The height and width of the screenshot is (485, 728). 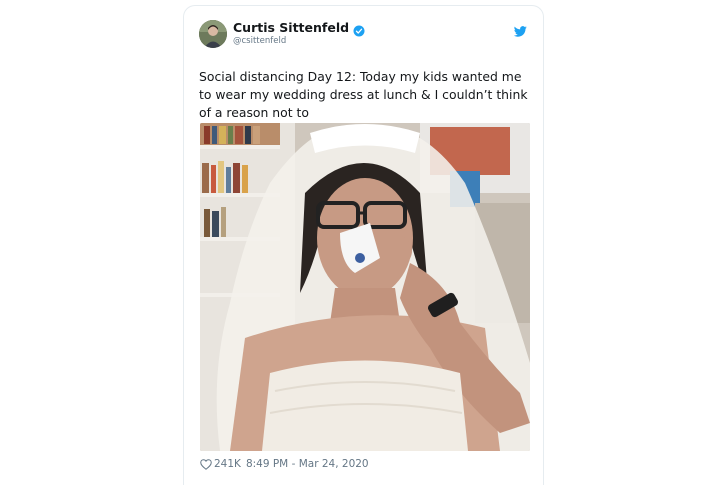 What do you see at coordinates (520, 29) in the screenshot?
I see `bird-icon` at bounding box center [520, 29].